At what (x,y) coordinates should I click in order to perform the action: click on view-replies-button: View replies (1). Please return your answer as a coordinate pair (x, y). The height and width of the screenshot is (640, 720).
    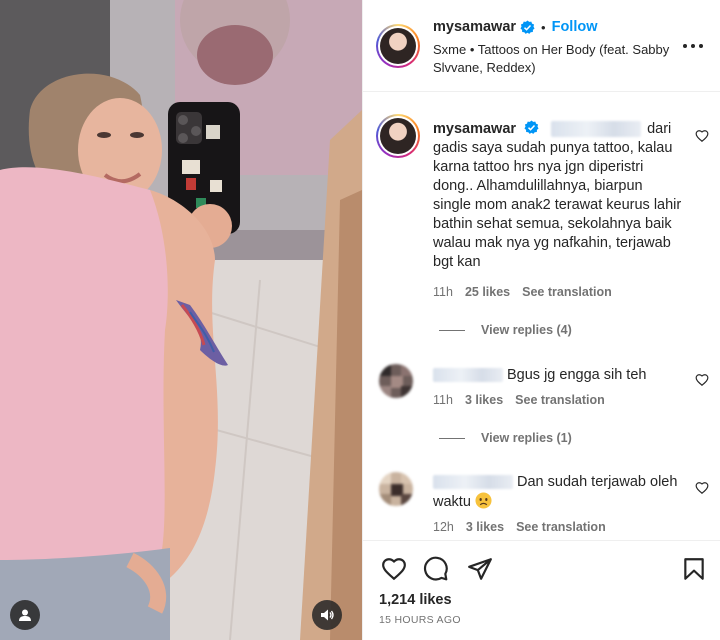
    Looking at the image, I should click on (505, 438).